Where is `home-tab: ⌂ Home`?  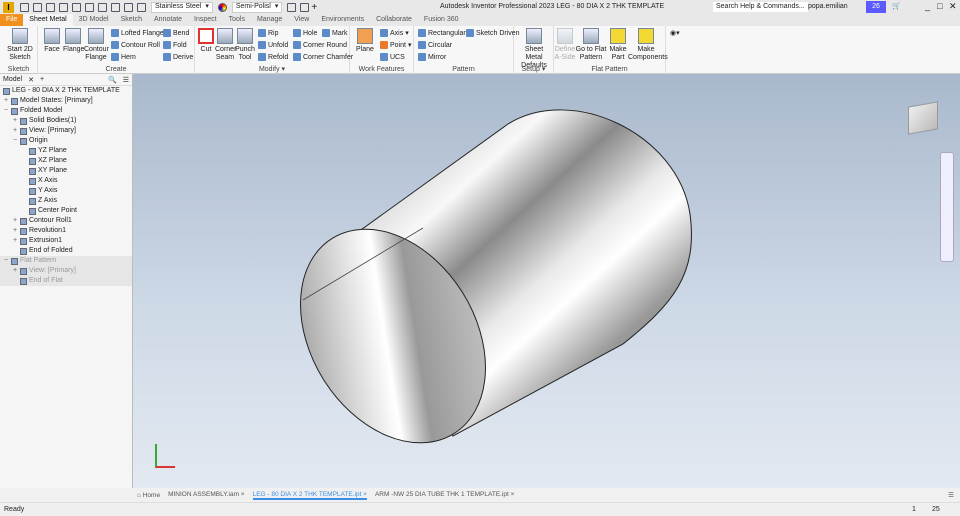 home-tab: ⌂ Home is located at coordinates (148, 495).